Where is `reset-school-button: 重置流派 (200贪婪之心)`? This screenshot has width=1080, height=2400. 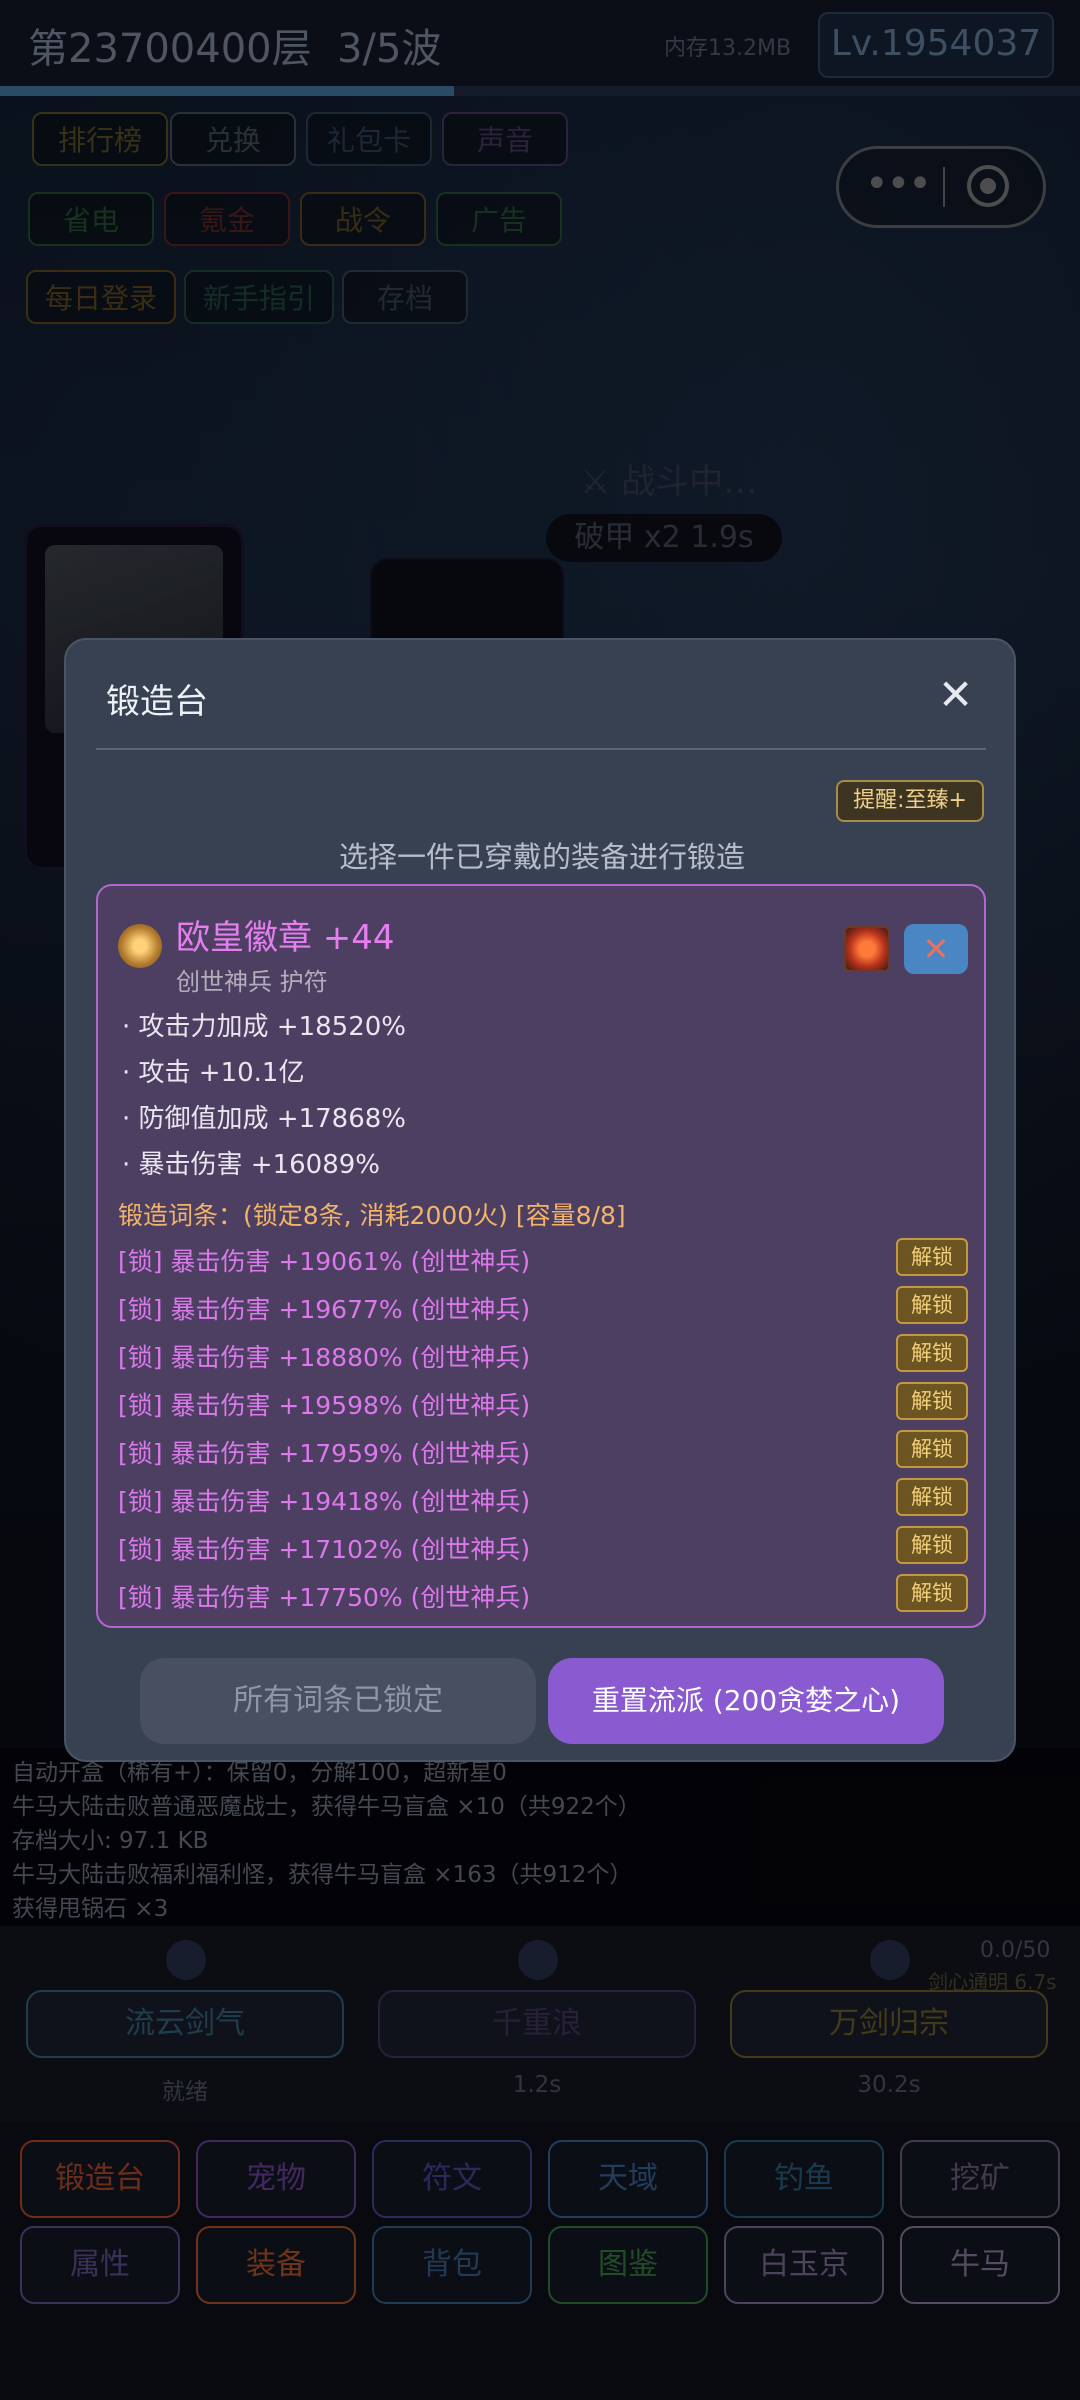
reset-school-button: 重置流派 (200贪婪之心) is located at coordinates (746, 1701).